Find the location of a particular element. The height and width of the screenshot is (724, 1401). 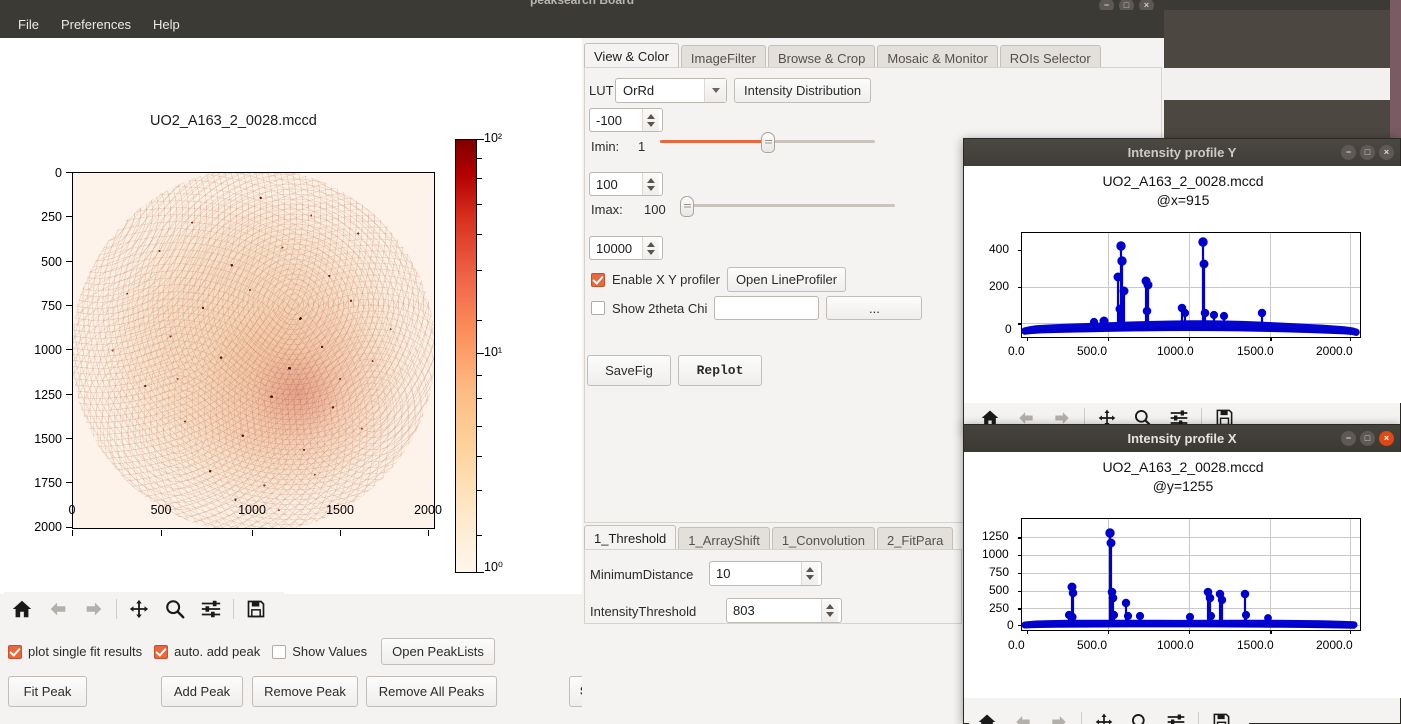

profile-y-close-button: × is located at coordinates (1386, 152).